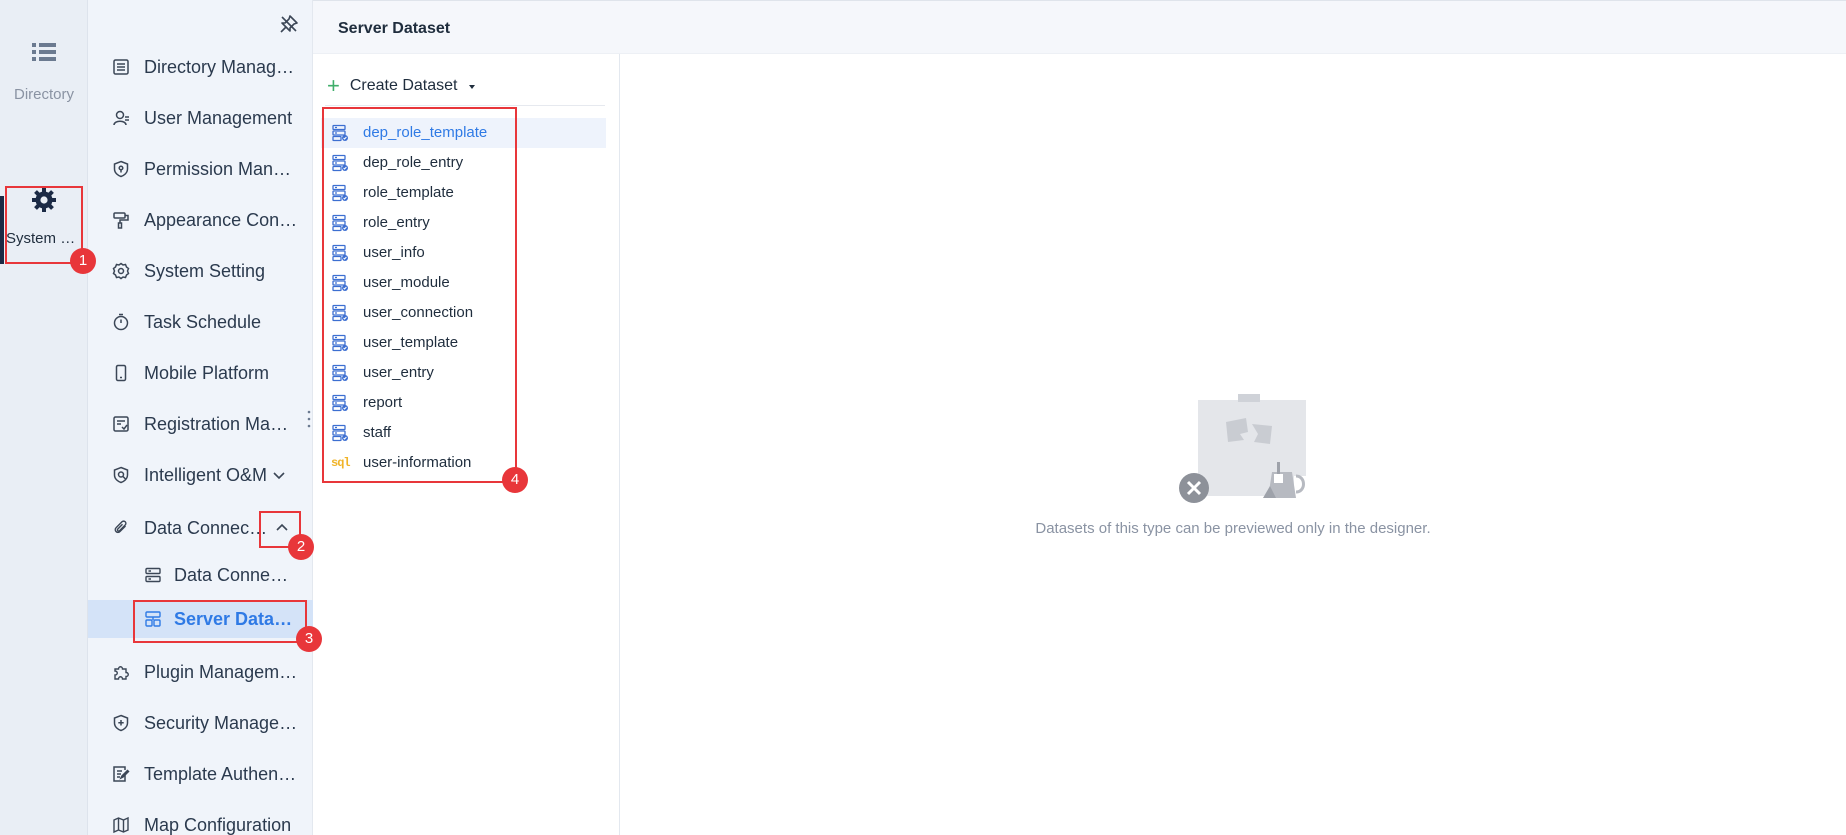  Describe the element at coordinates (44, 70) in the screenshot. I see `rail-item-directory: Directory` at that location.